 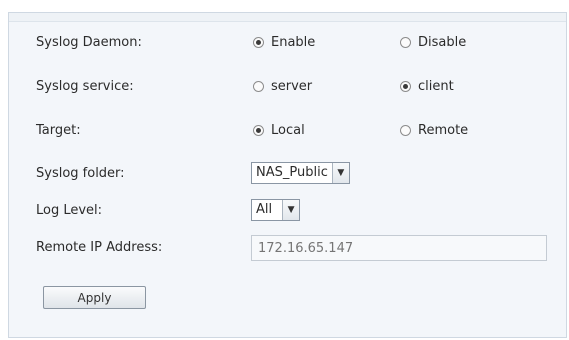 What do you see at coordinates (264, 209) in the screenshot?
I see `log-level-value: All` at bounding box center [264, 209].